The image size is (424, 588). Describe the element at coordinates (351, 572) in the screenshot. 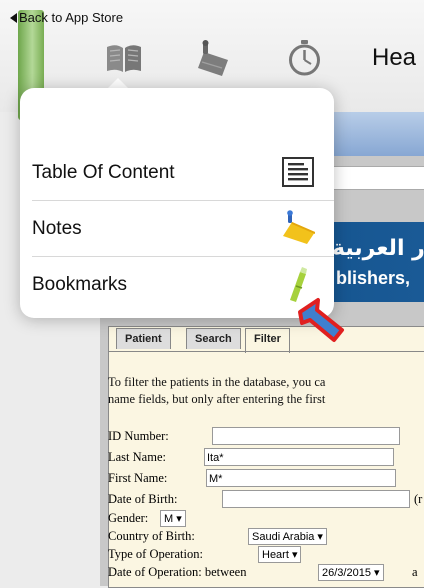

I see `operation-date-select: 26/3/2015 ▾` at that location.